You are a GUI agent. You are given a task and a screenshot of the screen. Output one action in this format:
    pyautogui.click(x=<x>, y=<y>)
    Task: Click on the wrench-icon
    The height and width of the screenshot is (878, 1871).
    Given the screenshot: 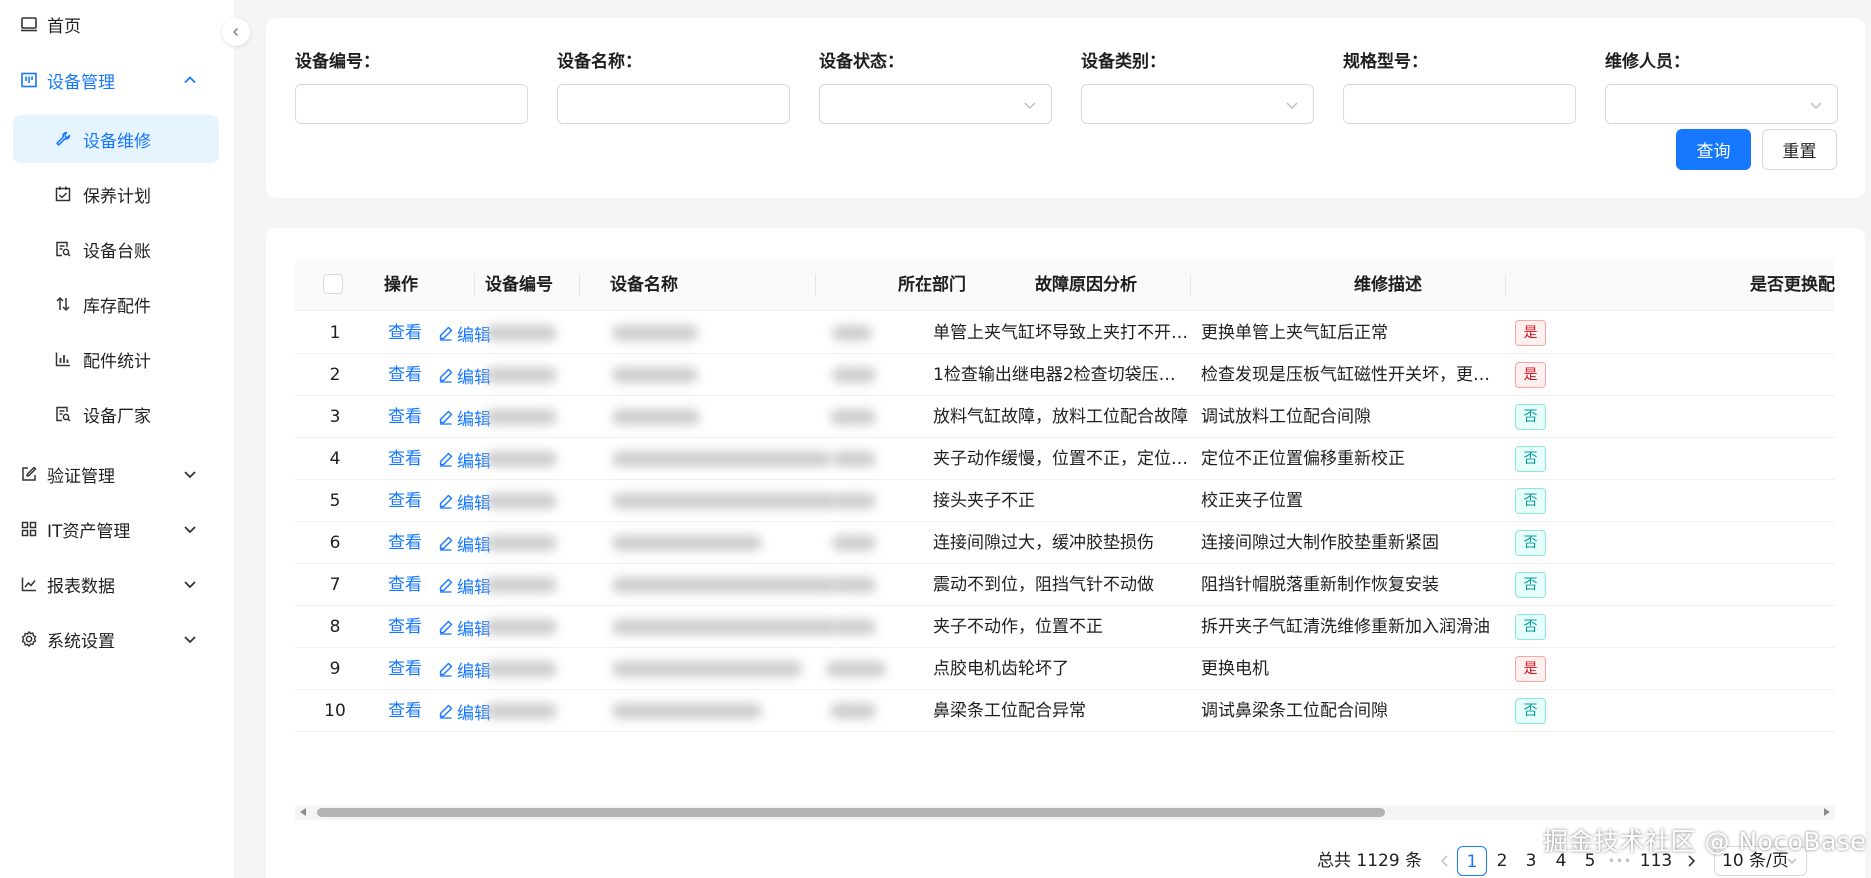 What is the action you would take?
    pyautogui.click(x=63, y=139)
    